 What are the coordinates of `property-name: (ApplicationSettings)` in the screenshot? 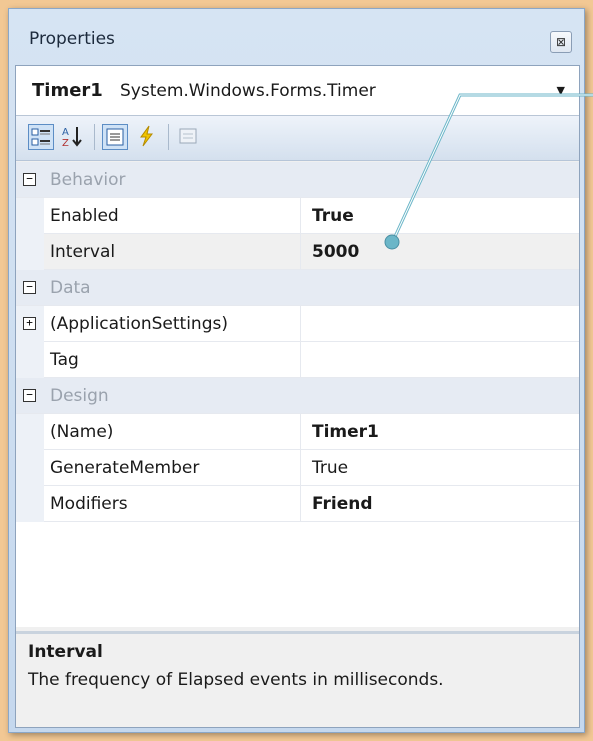 It's located at (139, 324).